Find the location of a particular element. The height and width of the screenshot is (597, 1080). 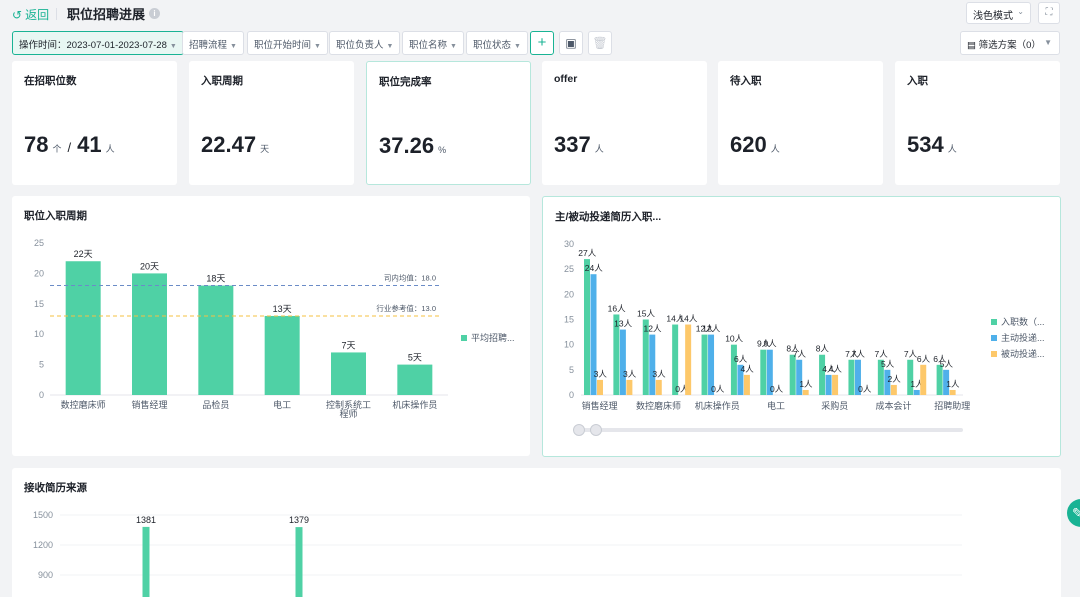

filter-position-status: 职位状态 ▼ is located at coordinates (497, 43).